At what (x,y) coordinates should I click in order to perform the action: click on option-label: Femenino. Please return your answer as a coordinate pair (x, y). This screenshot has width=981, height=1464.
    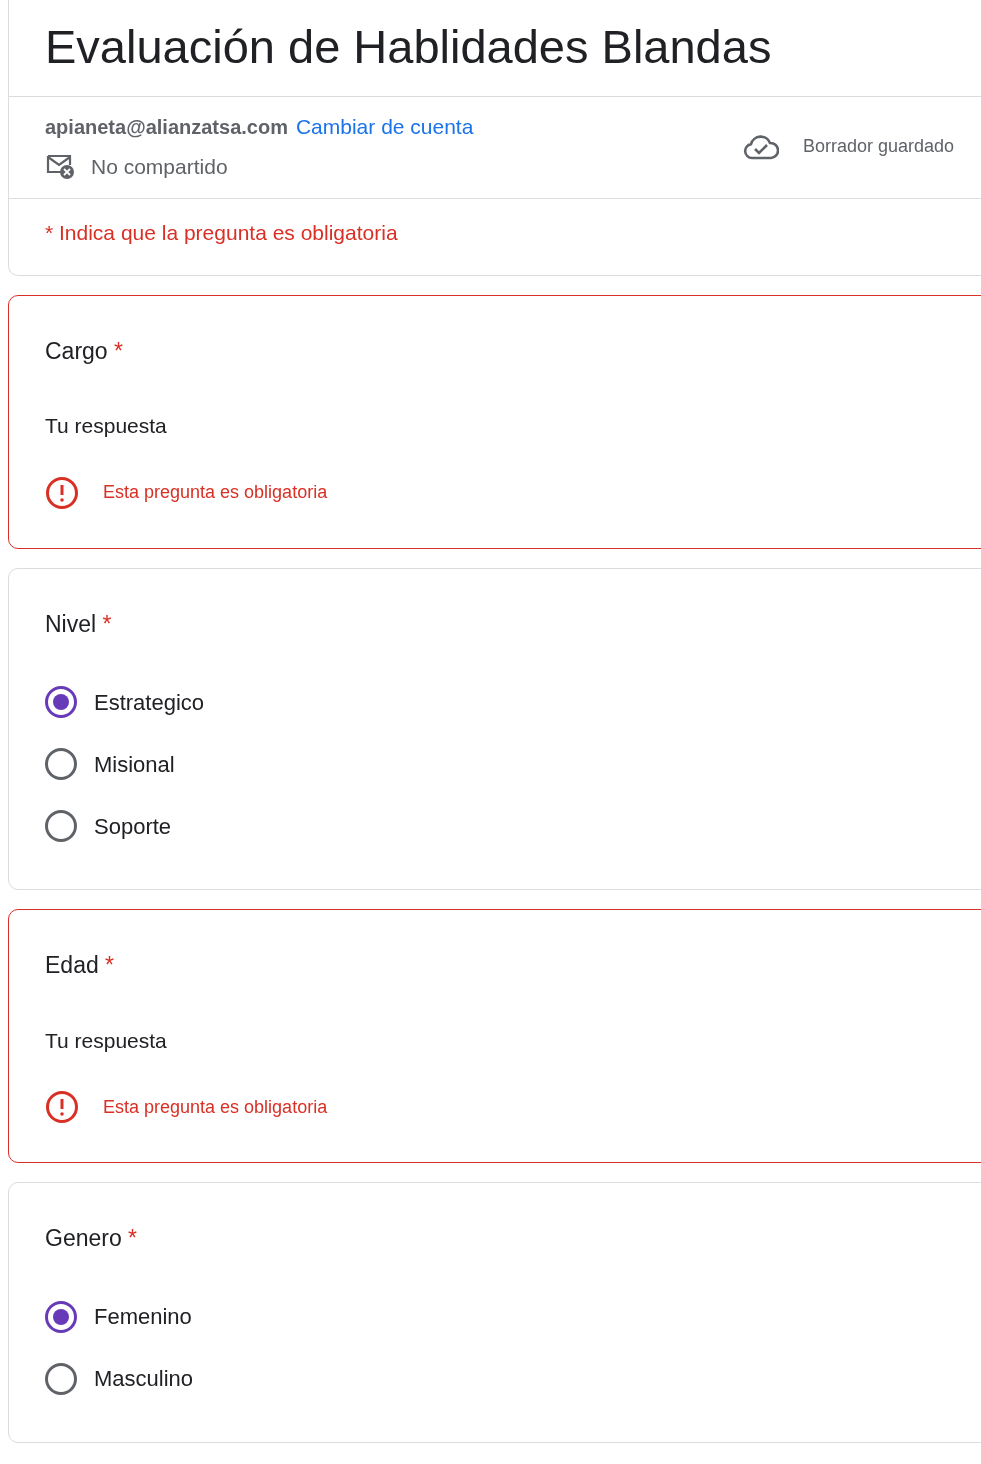
    Looking at the image, I should click on (143, 1317).